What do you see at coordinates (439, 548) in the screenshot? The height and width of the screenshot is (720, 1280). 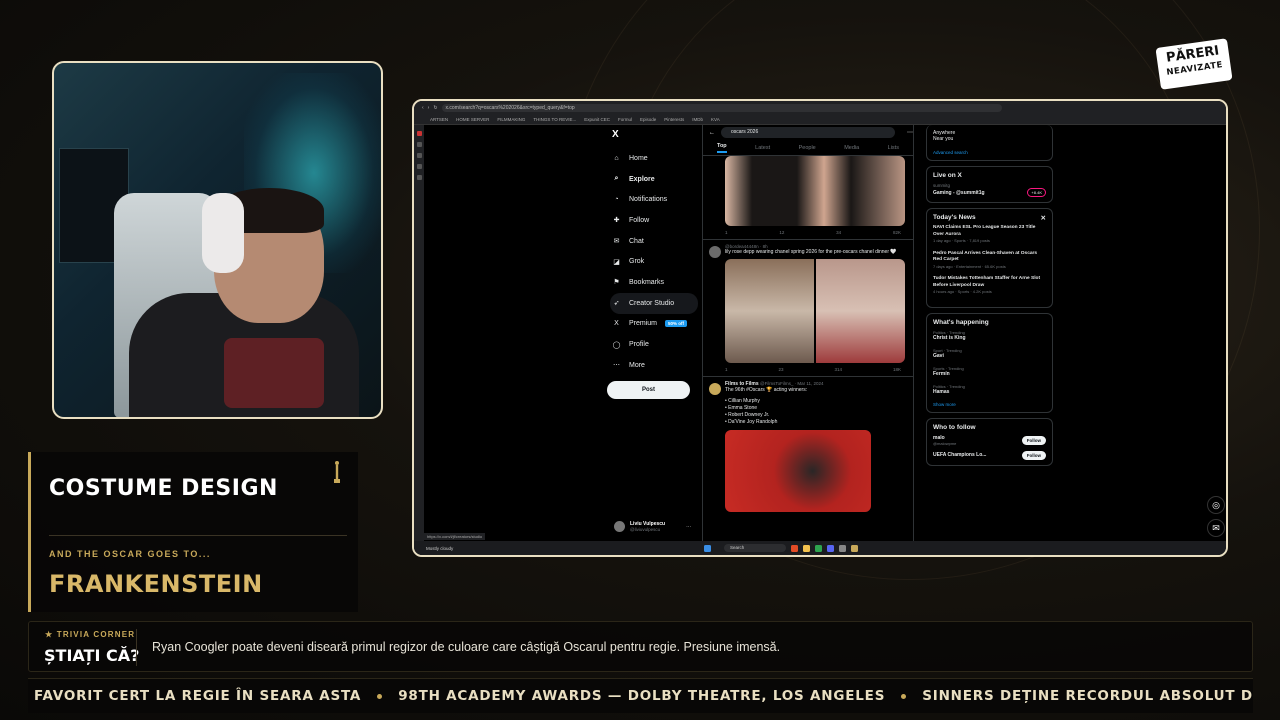 I see `weather-text: Mostly cloudy` at bounding box center [439, 548].